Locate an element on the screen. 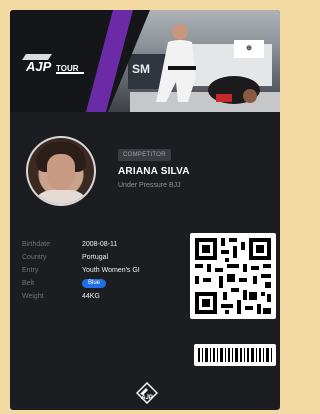 This screenshot has width=320, height=414. avatar-photo is located at coordinates (61, 171).